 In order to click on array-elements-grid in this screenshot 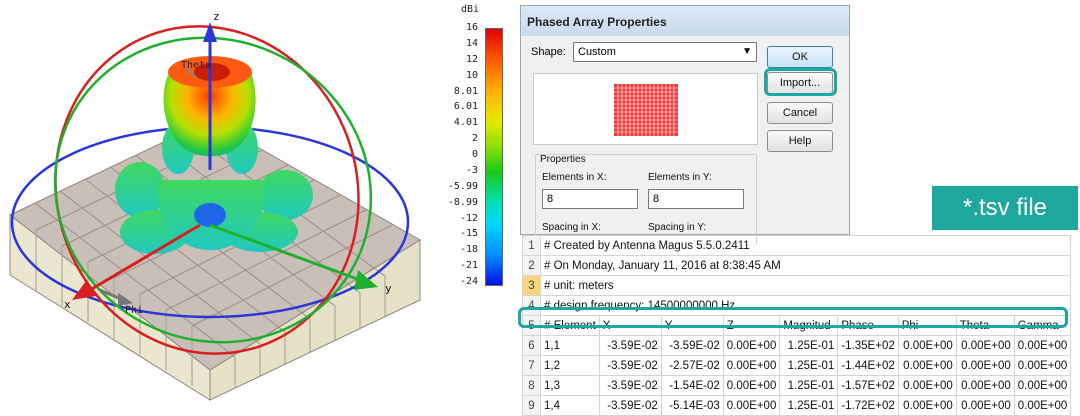, I will do `click(646, 110)`.